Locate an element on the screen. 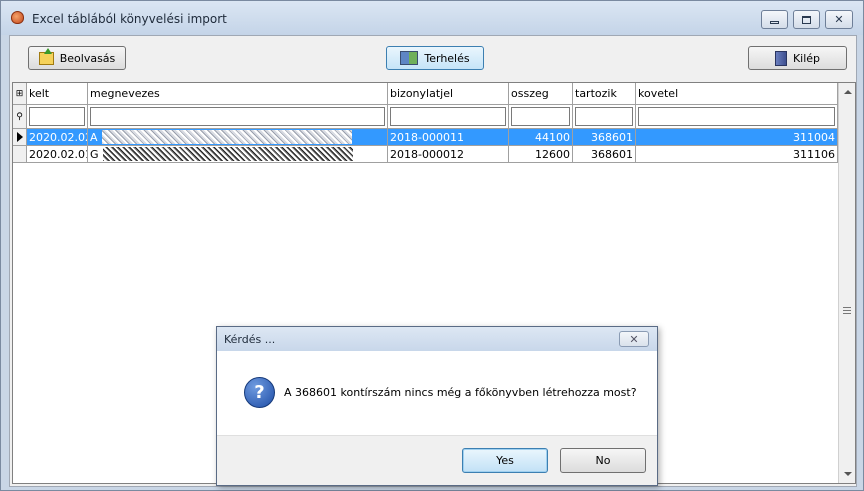 Image resolution: width=864 pixels, height=491 pixels. column-chooser-icon: ⊞ is located at coordinates (20, 94).